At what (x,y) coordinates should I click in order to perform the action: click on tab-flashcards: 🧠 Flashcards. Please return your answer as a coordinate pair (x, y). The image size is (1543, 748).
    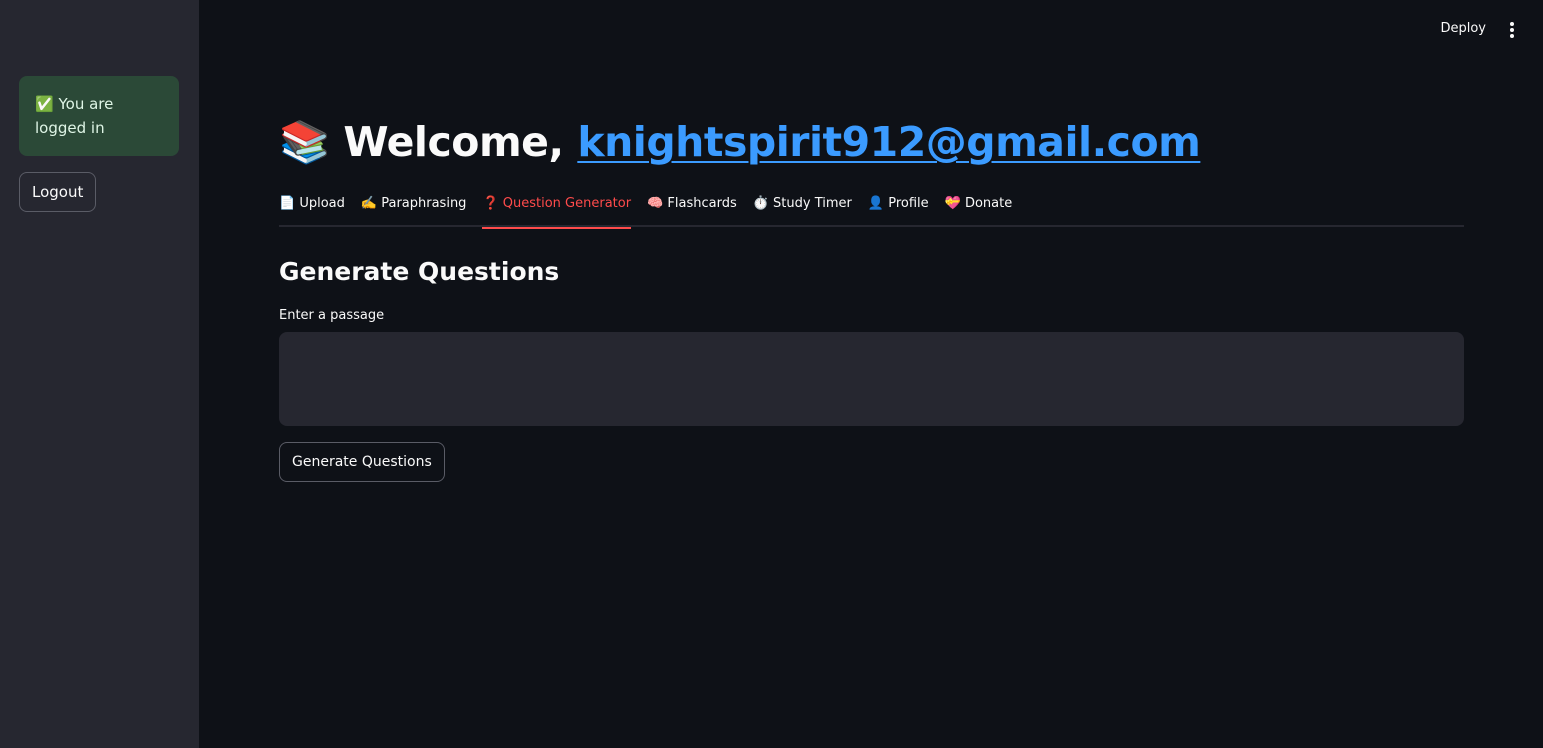
    Looking at the image, I should click on (692, 208).